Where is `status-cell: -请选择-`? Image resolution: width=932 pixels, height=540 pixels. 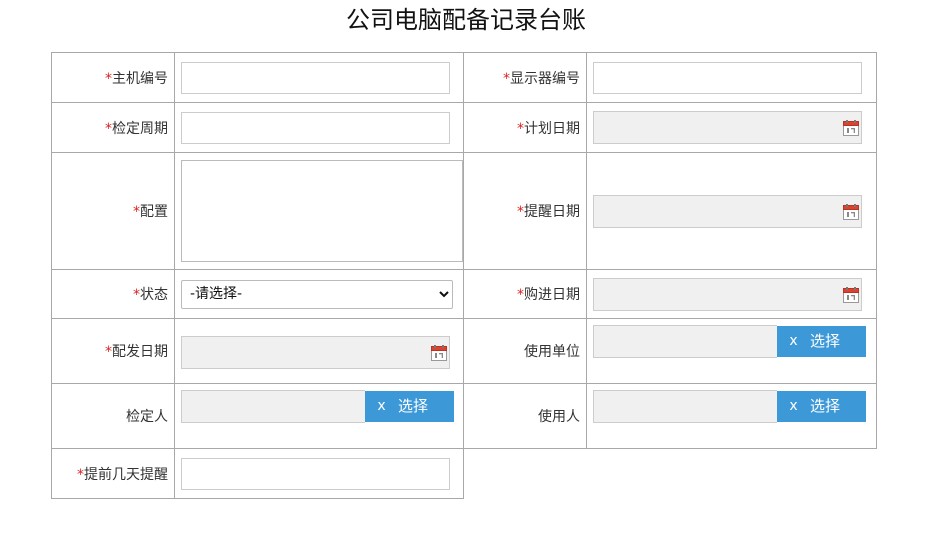 status-cell: -请选择- is located at coordinates (319, 294).